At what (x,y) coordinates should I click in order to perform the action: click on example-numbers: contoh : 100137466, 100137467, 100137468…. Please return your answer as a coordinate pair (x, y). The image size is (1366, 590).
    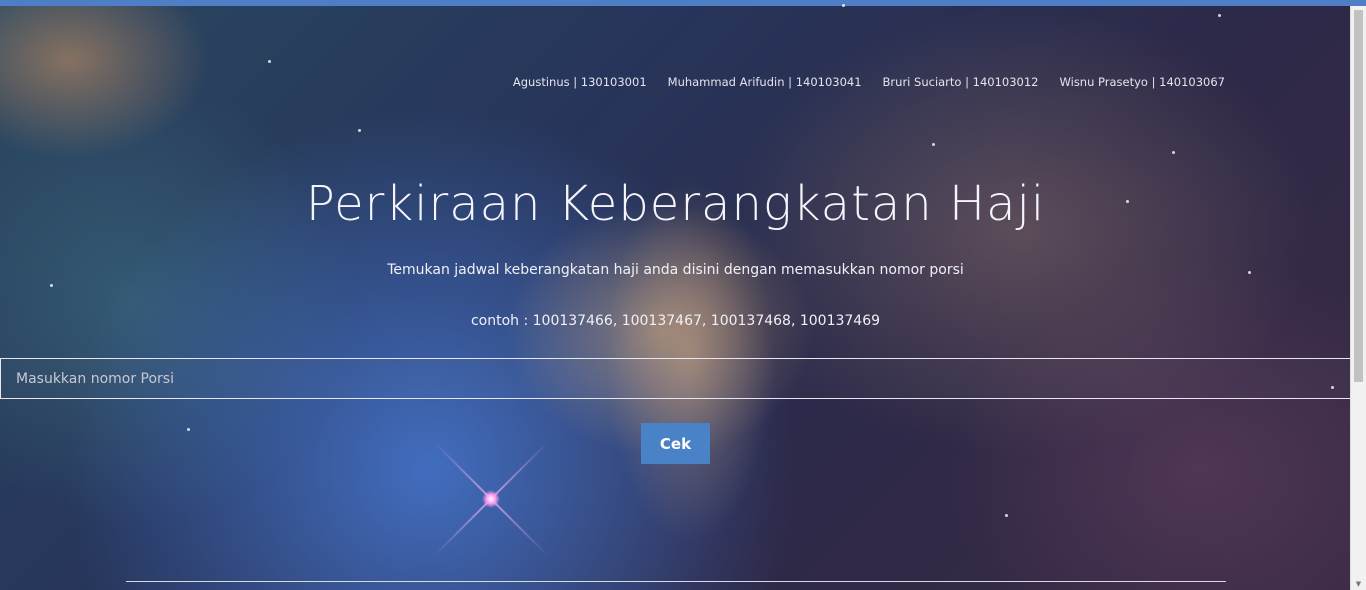
    Looking at the image, I should click on (675, 321).